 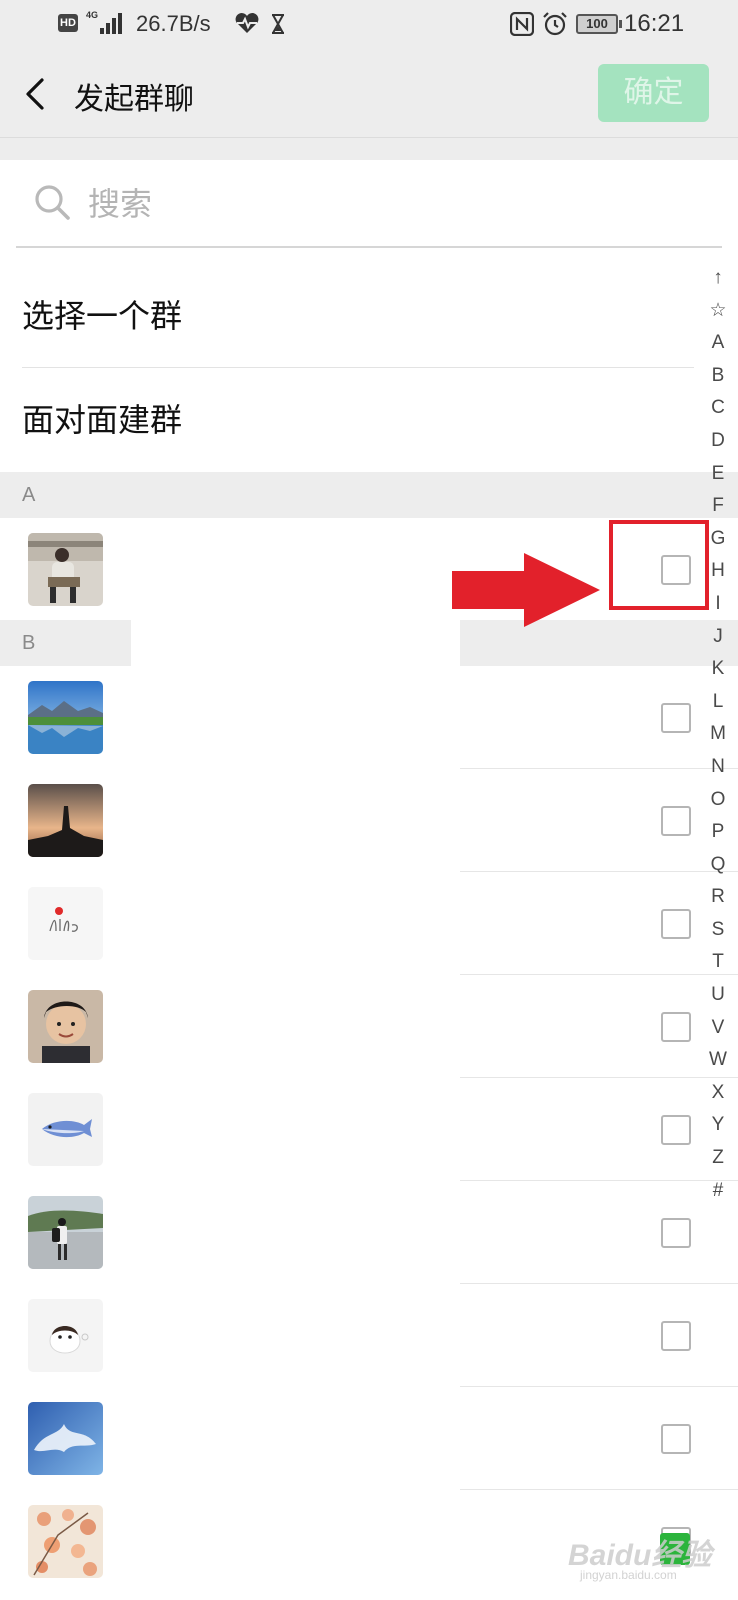 What do you see at coordinates (653, 93) in the screenshot?
I see `confirm-button: 确定` at bounding box center [653, 93].